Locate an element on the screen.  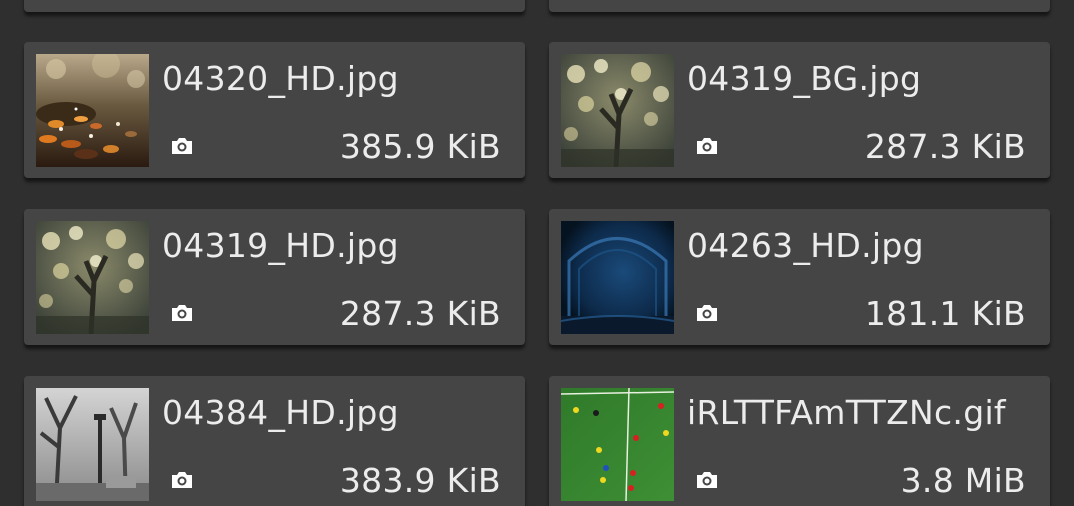
file-card: 04319_HD.jpg 287.3 KiB is located at coordinates (274, 277).